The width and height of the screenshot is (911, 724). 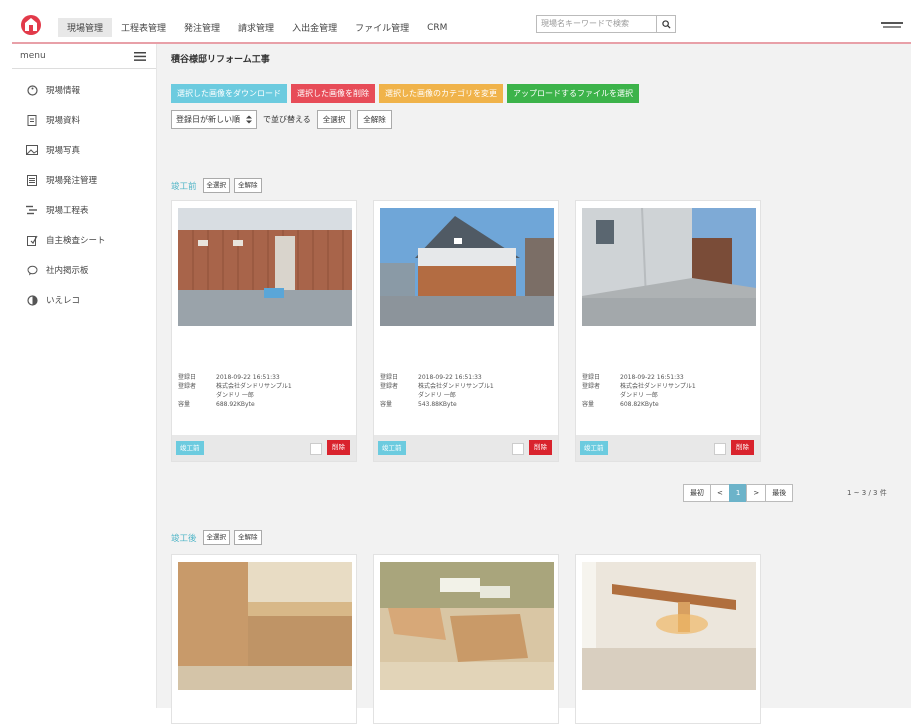 I want to click on nav-crm: CRM, so click(x=437, y=28).